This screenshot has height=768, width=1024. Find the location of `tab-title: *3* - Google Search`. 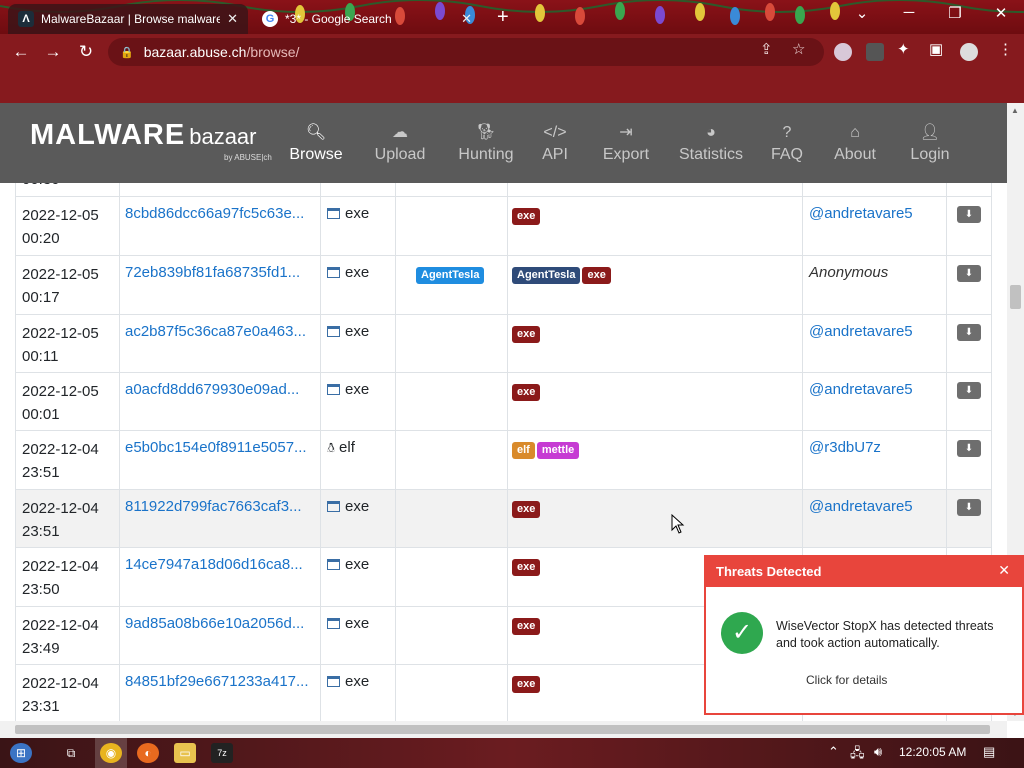

tab-title: *3* - Google Search is located at coordinates (338, 19).